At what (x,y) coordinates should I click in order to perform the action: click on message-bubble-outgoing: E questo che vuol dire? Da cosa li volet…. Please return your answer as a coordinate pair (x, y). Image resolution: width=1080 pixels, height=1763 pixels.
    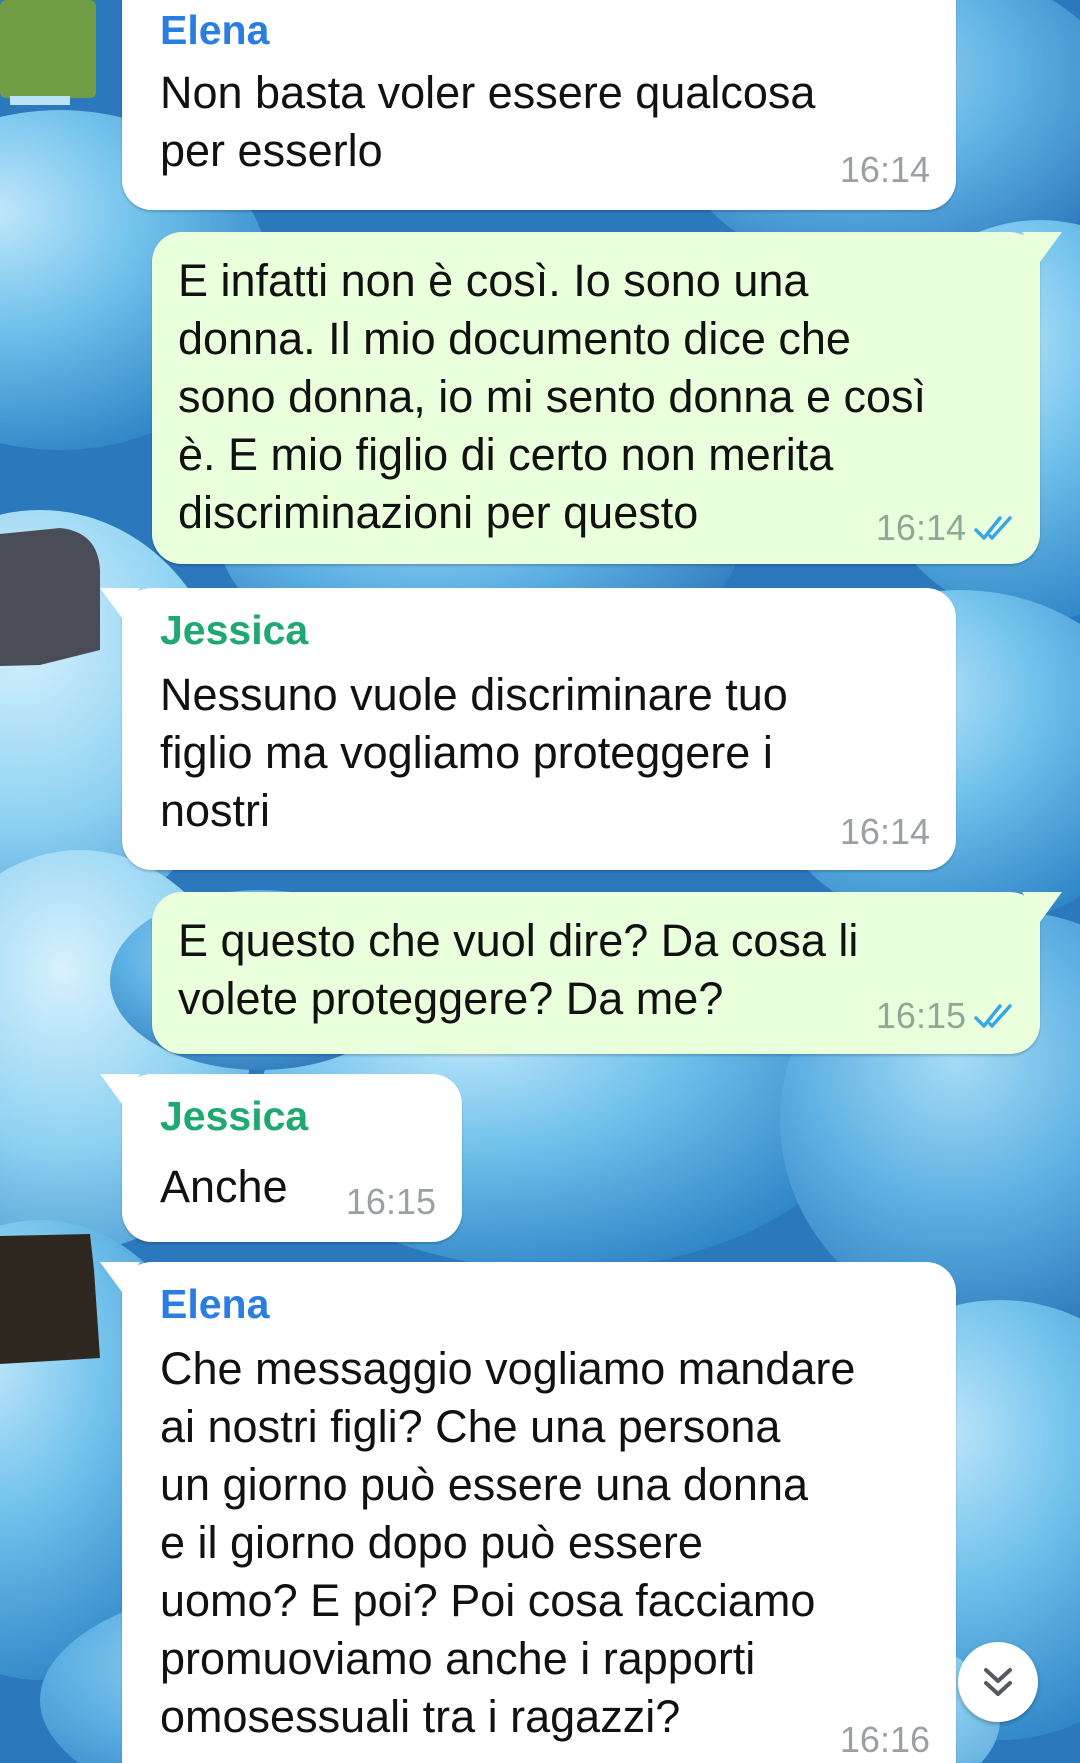
    Looking at the image, I should click on (607, 973).